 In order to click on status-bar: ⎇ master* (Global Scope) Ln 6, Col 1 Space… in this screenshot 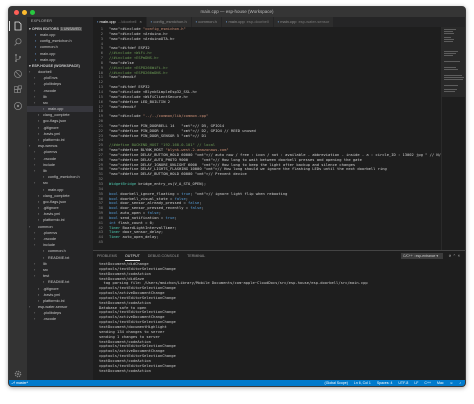, I will do `click(237, 383)`.